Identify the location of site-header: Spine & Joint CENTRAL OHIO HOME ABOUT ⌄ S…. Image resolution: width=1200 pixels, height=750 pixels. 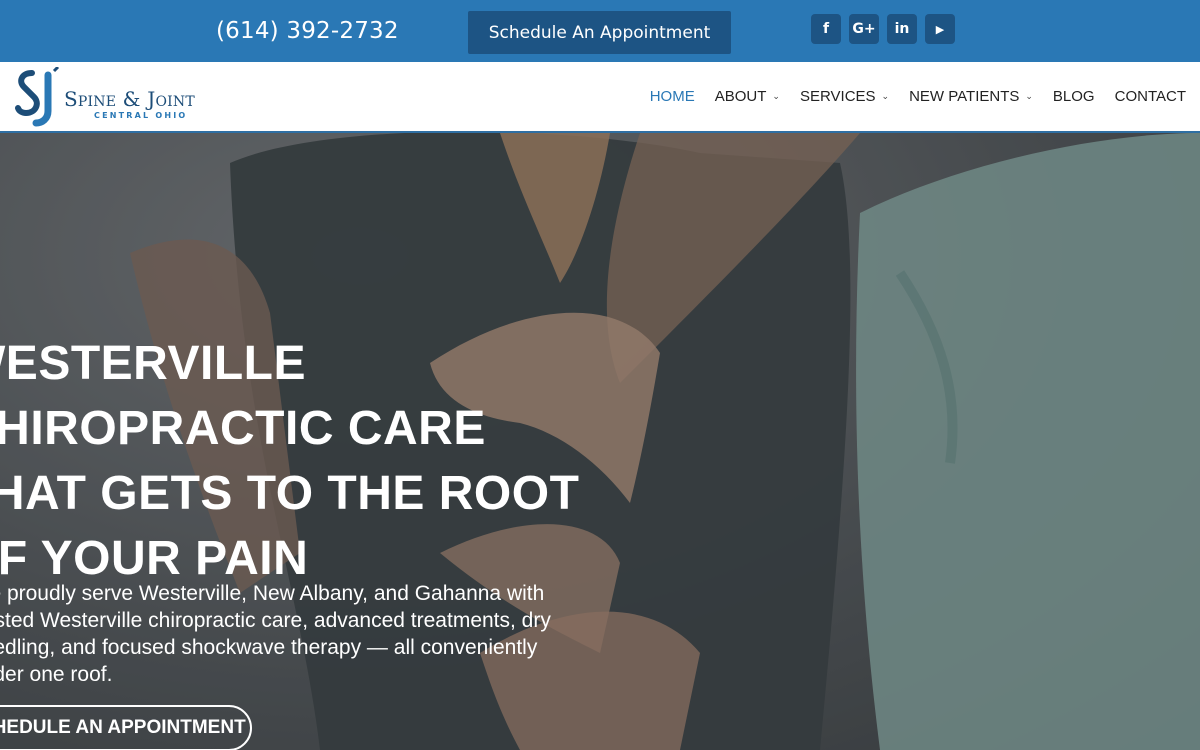
(600, 97).